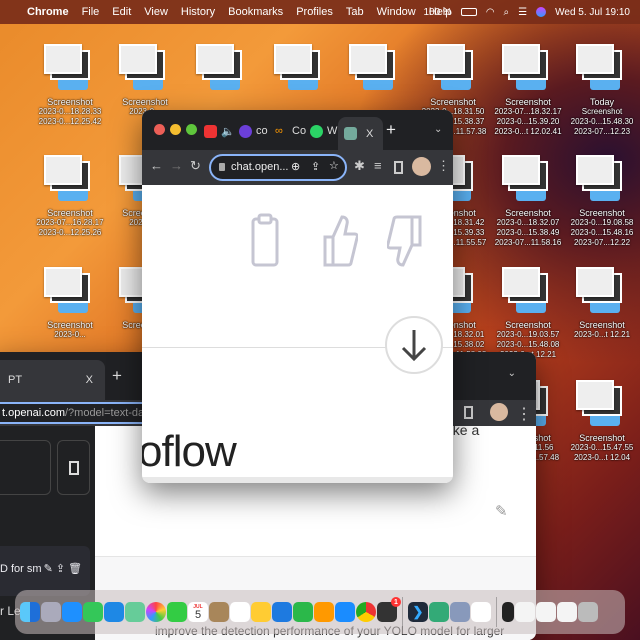 The height and width of the screenshot is (640, 640). I want to click on tab-chatgpt-active: X, so click(360, 133).